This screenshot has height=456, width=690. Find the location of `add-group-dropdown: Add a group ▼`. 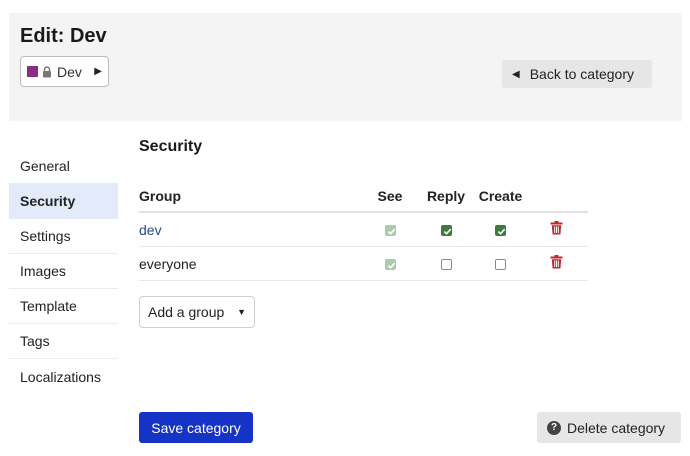

add-group-dropdown: Add a group ▼ is located at coordinates (197, 312).